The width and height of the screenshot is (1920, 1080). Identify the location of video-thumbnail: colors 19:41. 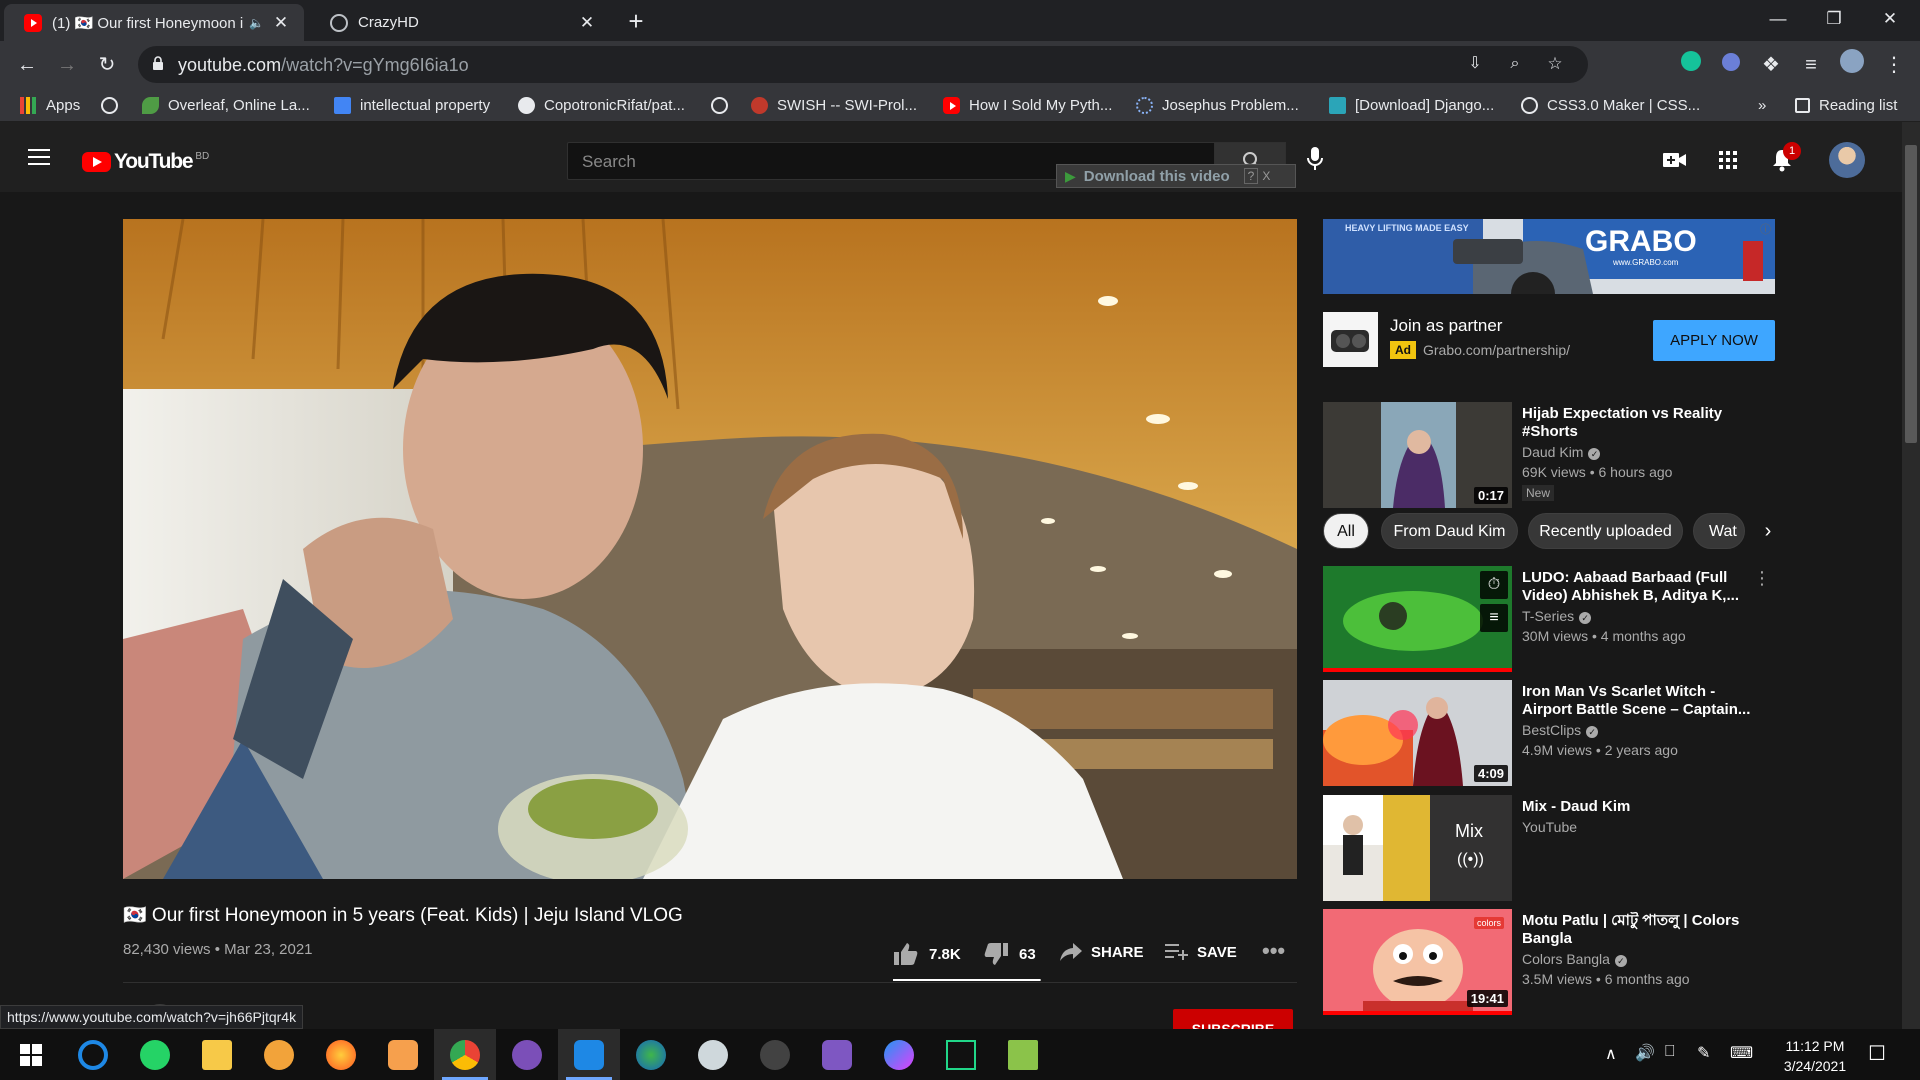
(1417, 962).